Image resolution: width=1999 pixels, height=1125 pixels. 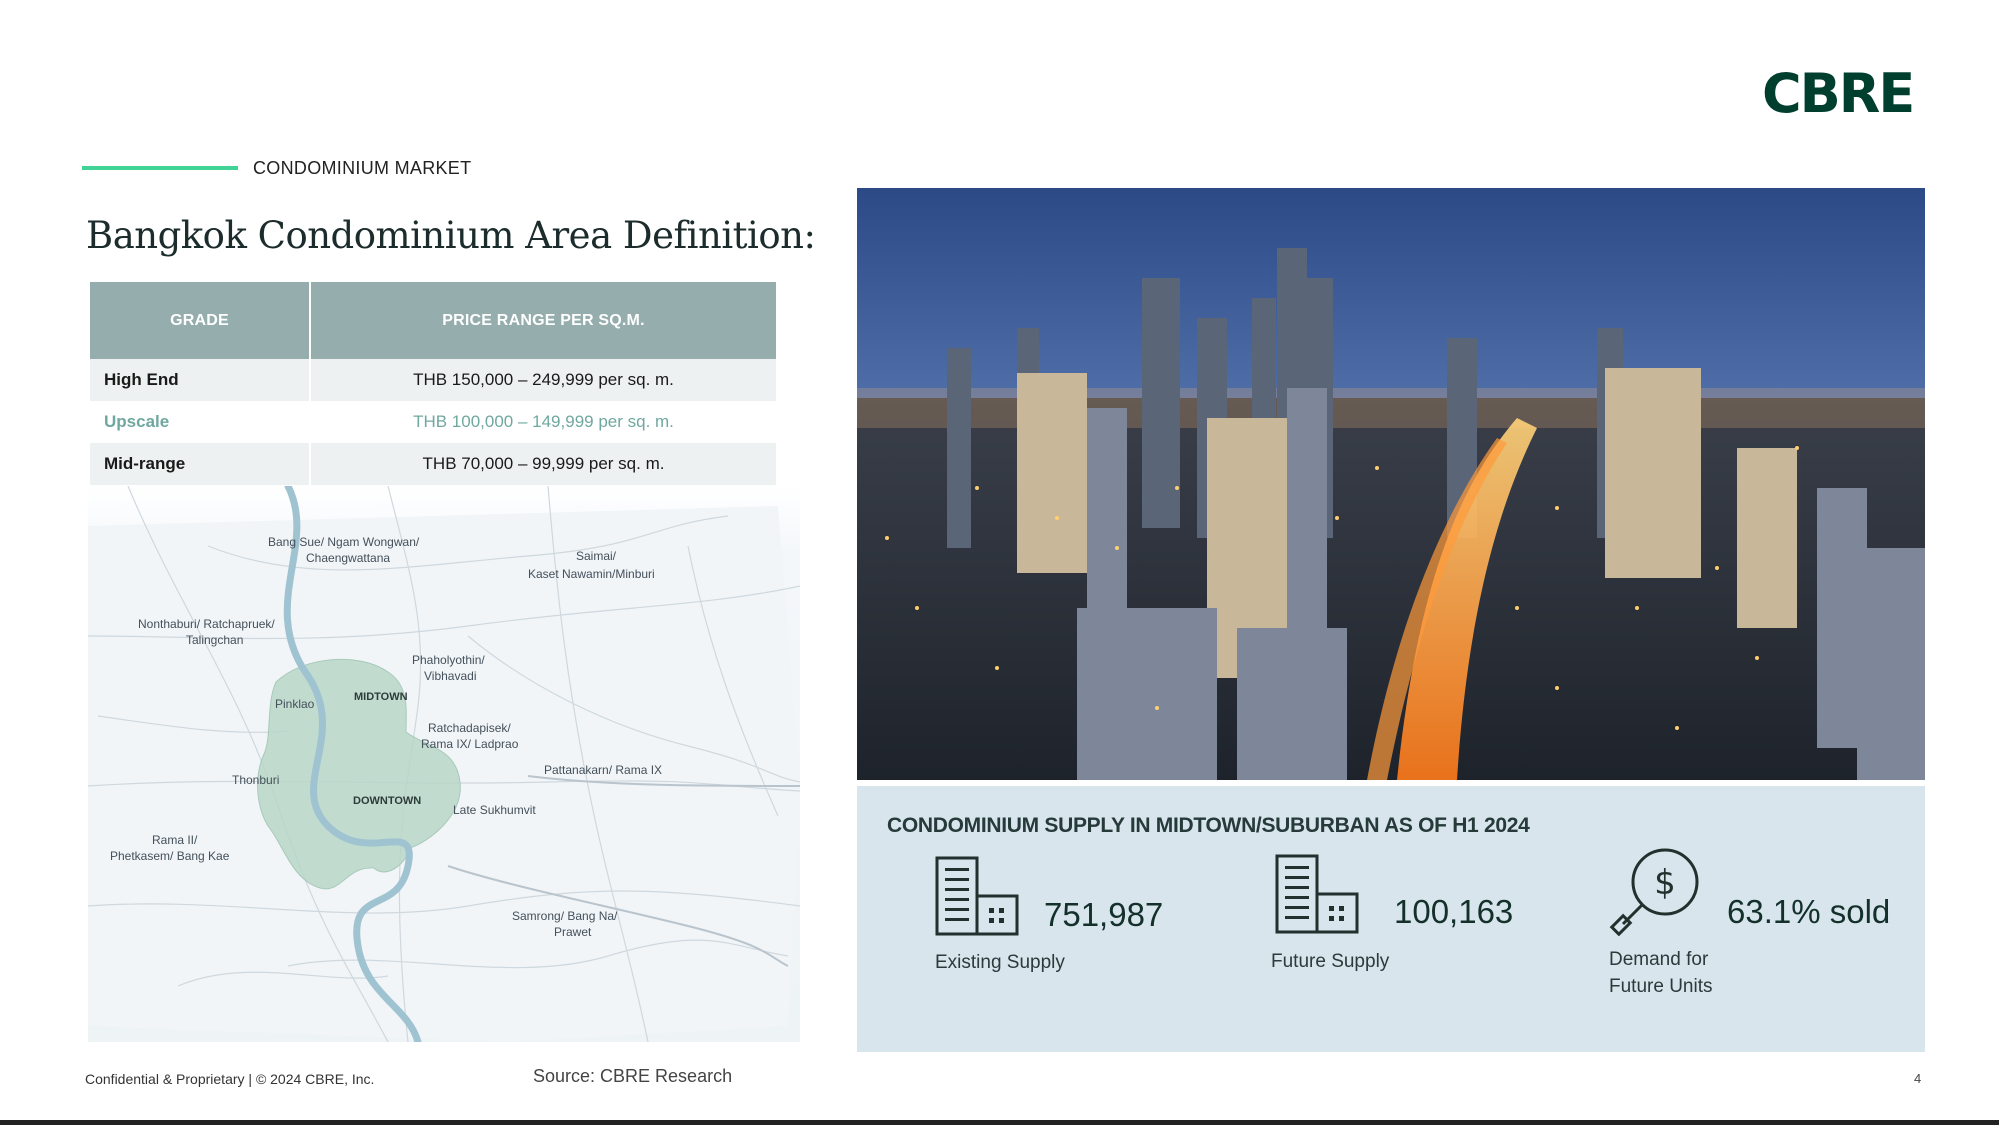 I want to click on map-label: Pattanakarn/ Rama IX, so click(x=603, y=770).